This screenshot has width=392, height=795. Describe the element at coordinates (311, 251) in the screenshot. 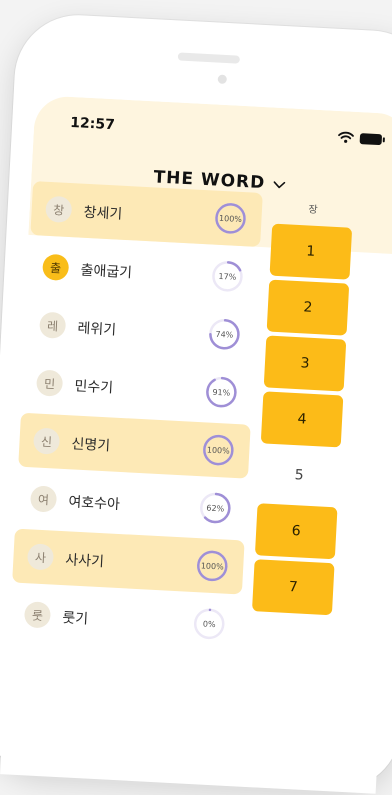

I see `chapter-cell: 1` at that location.